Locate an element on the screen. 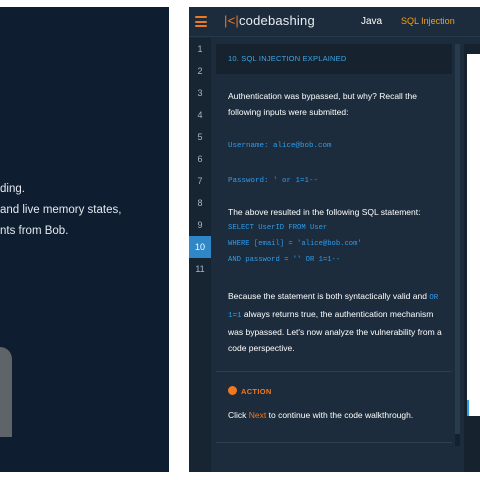 This screenshot has width=480, height=480. step-sidebar: 1 2 3 4 5 6 7 8 9 10 11 is located at coordinates (200, 255).